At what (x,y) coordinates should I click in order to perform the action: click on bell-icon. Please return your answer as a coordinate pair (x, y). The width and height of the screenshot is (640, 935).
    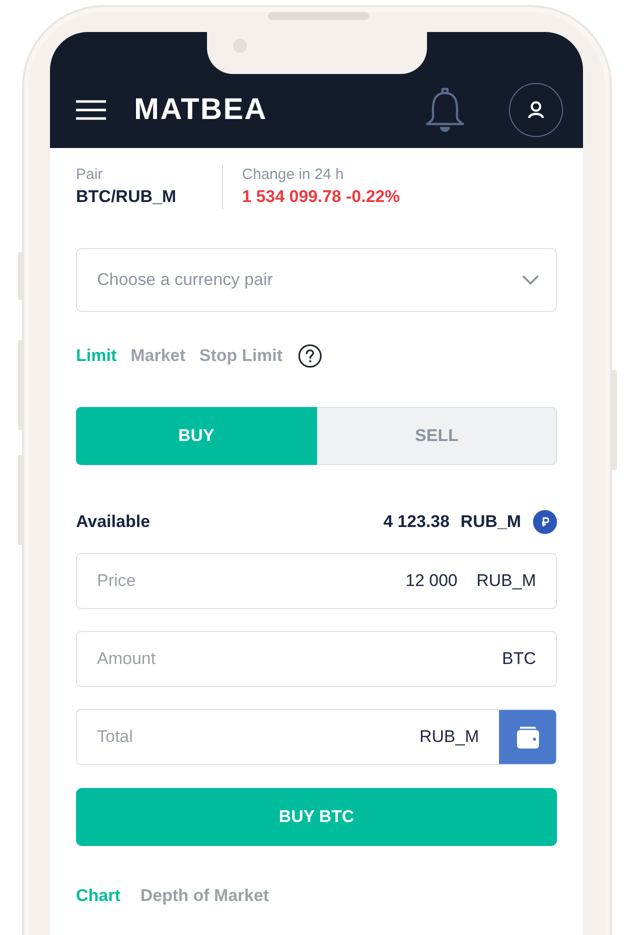
    Looking at the image, I should click on (445, 110).